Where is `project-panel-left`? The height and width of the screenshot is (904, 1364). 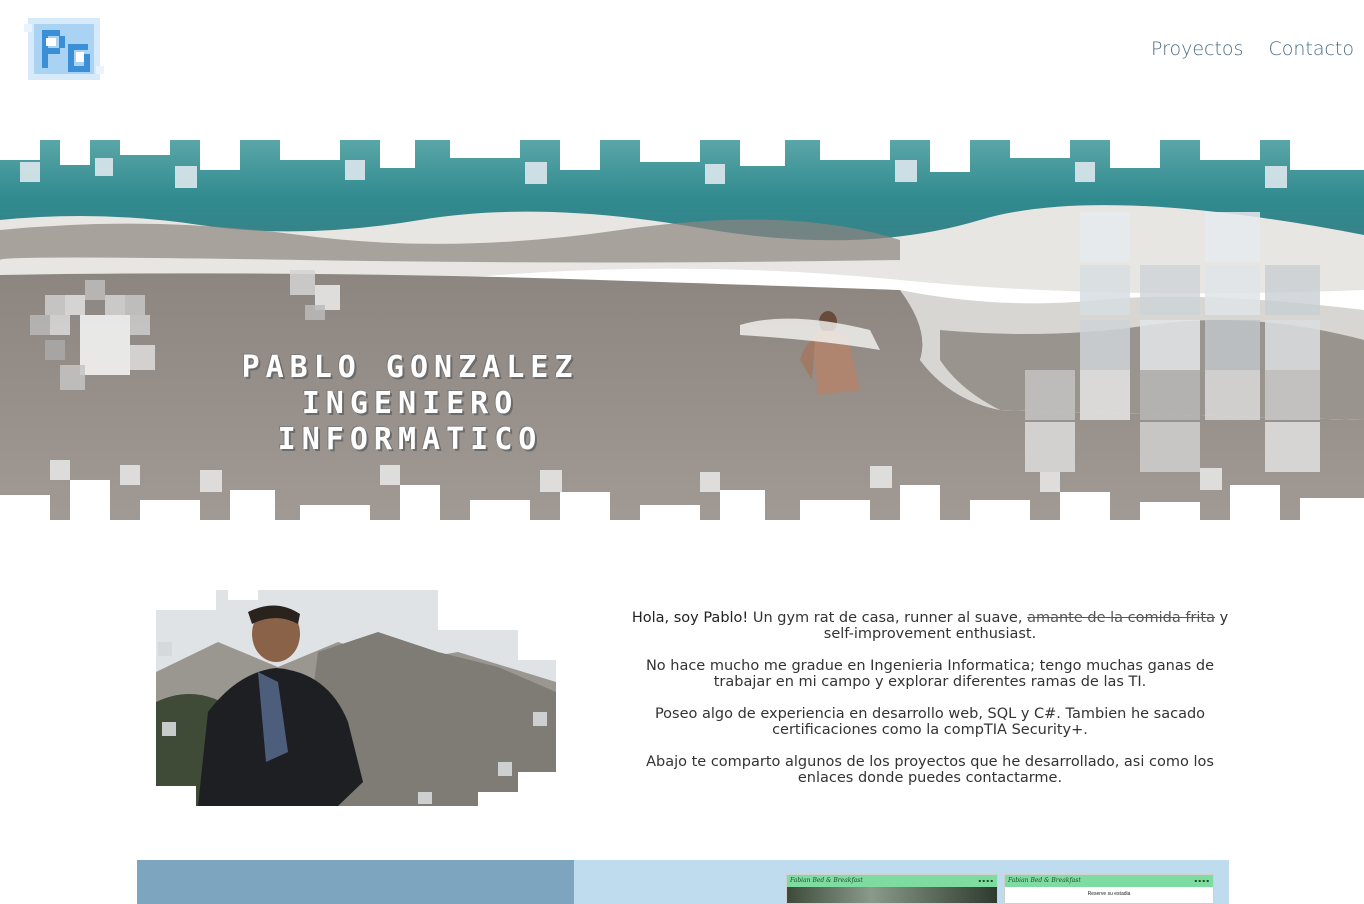 project-panel-left is located at coordinates (355, 882).